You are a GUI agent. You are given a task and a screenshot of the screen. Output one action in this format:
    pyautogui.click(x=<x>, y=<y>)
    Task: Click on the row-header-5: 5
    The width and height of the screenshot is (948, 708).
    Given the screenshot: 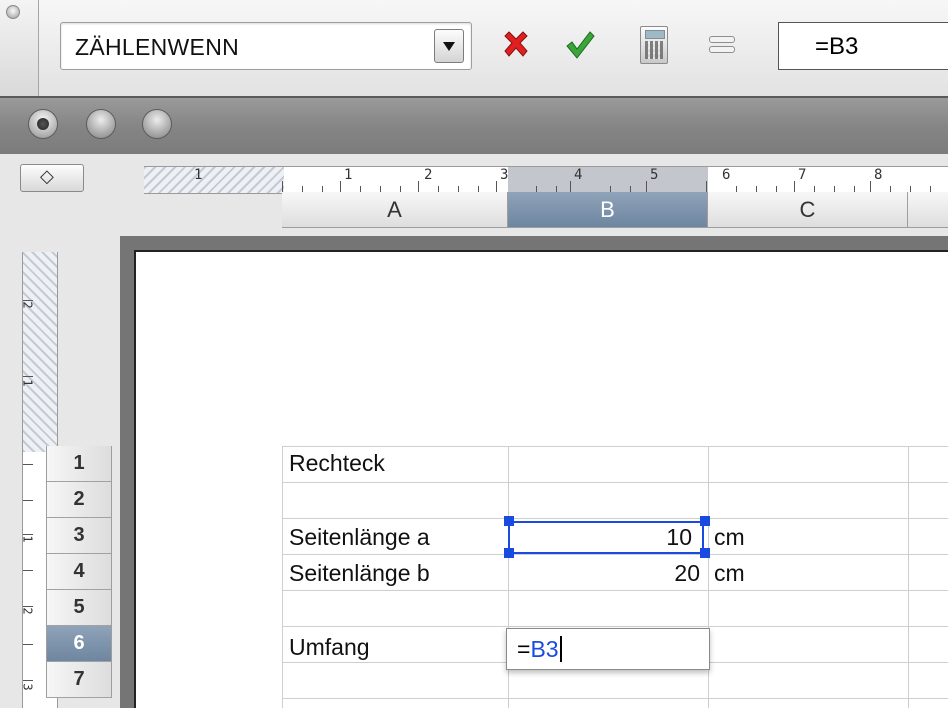 What is the action you would take?
    pyautogui.click(x=79, y=608)
    